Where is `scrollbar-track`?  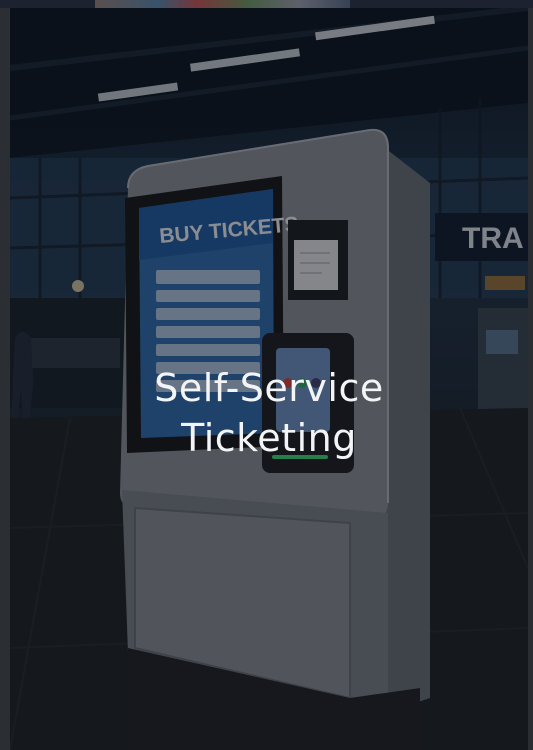 scrollbar-track is located at coordinates (530, 379).